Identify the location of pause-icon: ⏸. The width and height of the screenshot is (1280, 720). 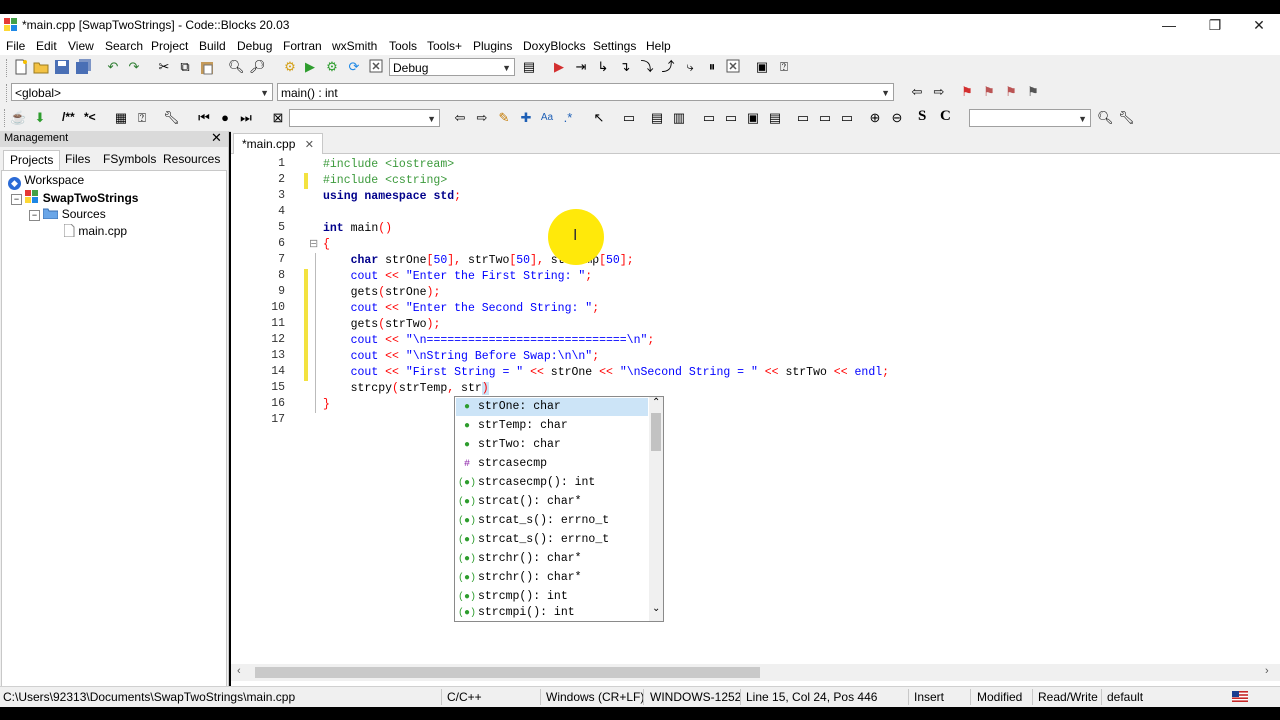
(712, 67).